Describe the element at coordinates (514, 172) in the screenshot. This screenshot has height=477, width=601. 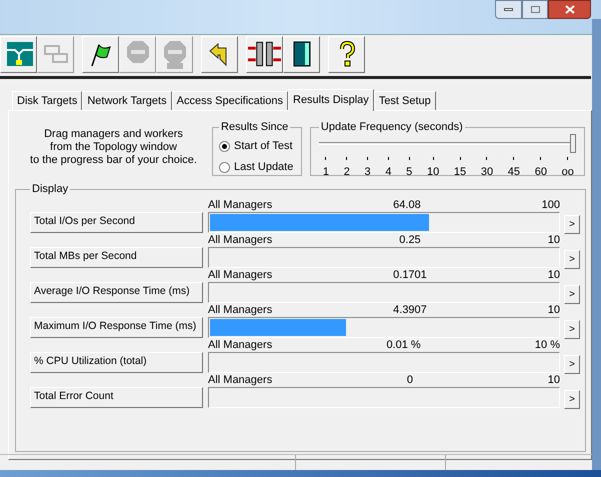
I see `tick-label: 45` at that location.